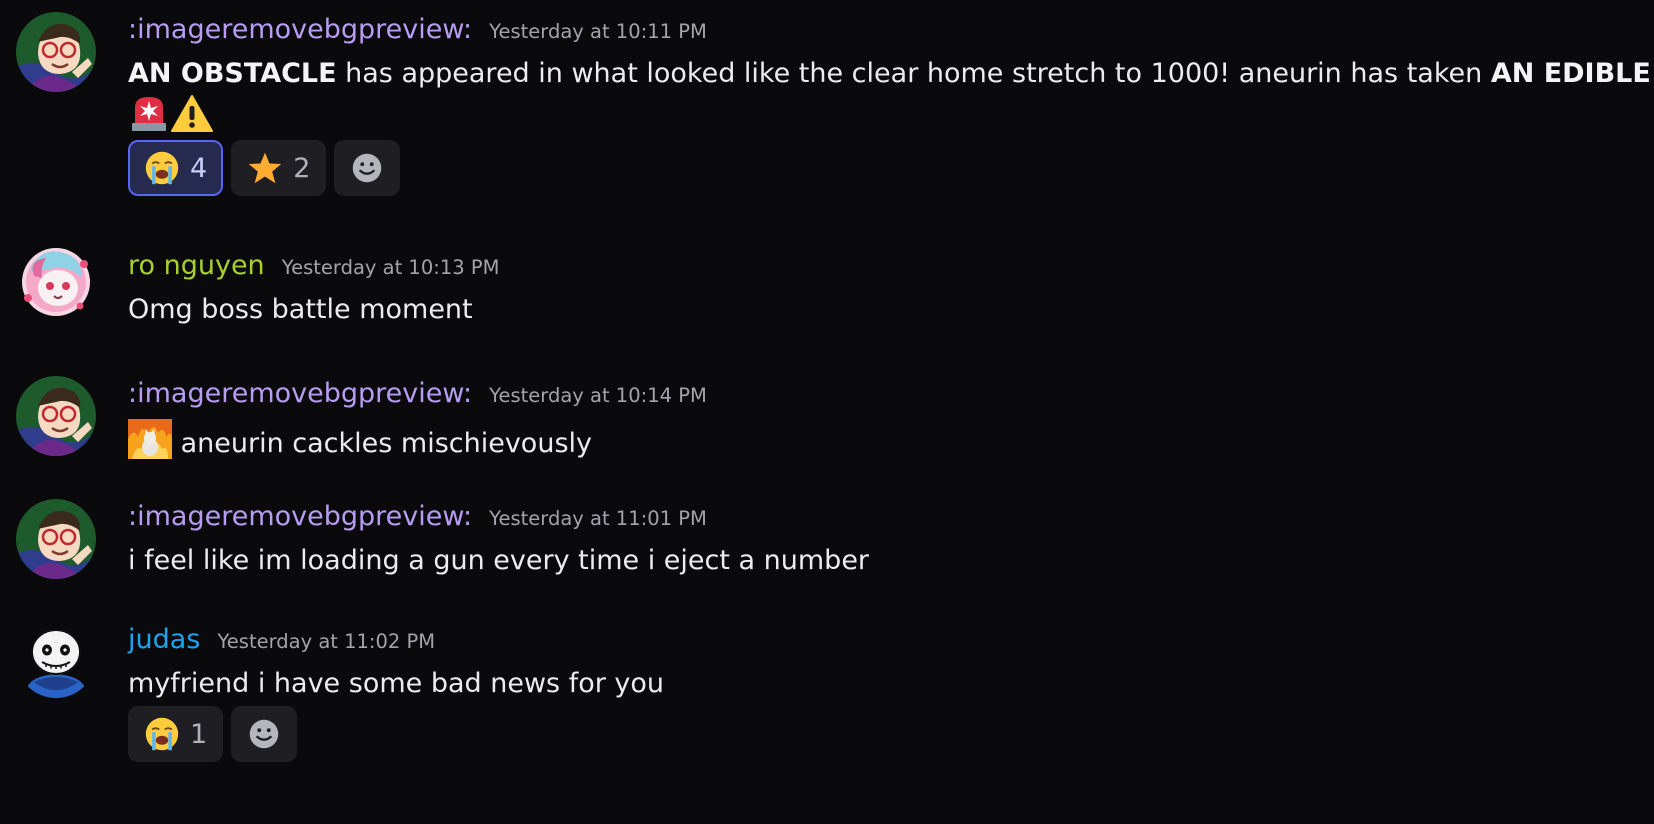 The image size is (1654, 824). Describe the element at coordinates (196, 265) in the screenshot. I see `author-name: ro nguyen` at that location.